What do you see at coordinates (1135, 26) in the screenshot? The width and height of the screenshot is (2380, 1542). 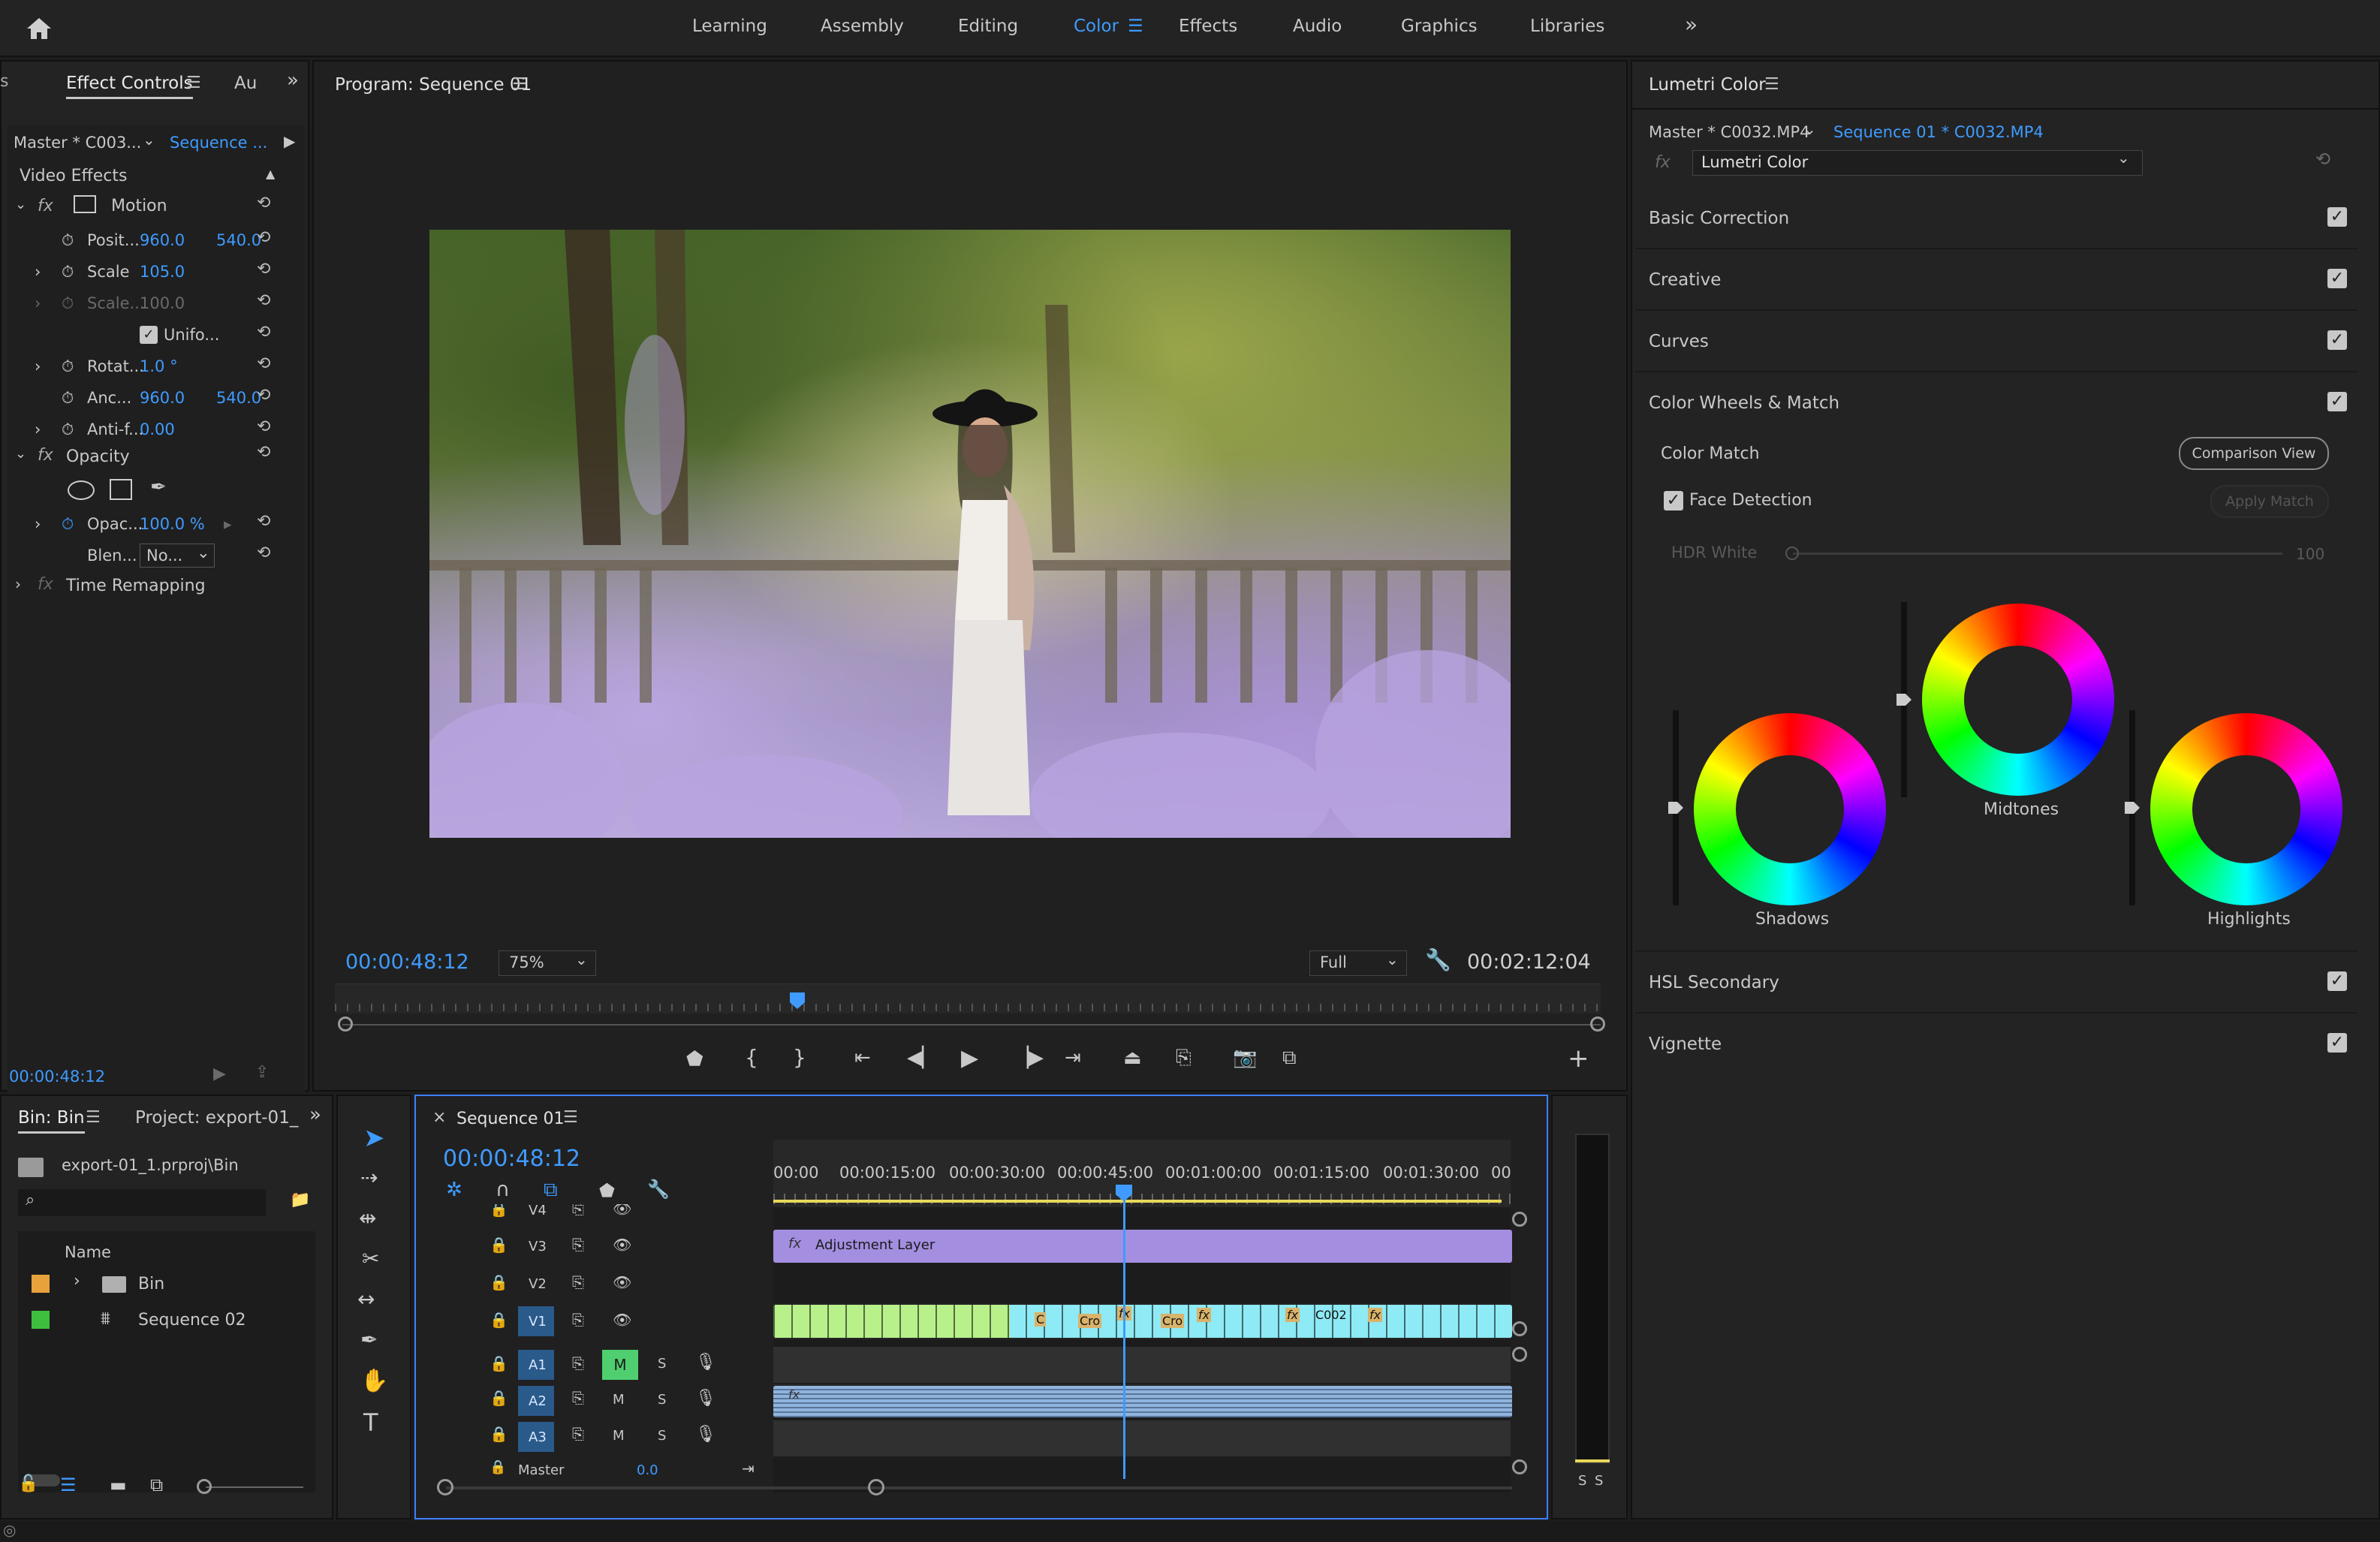 I see `workspace-menu-icon: ☰` at bounding box center [1135, 26].